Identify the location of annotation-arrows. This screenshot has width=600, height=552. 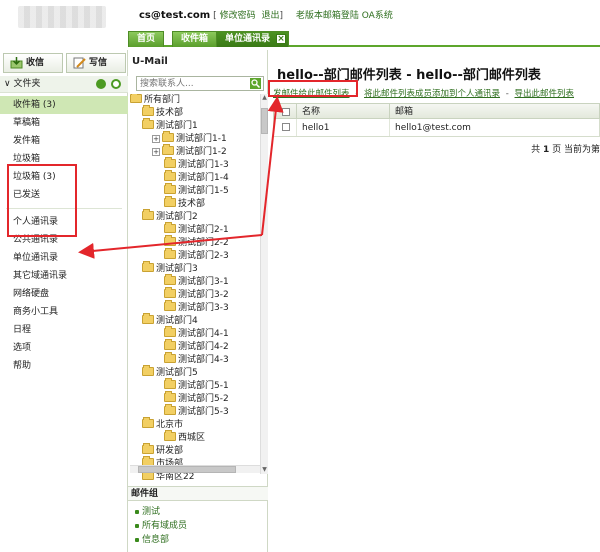
(181, 177).